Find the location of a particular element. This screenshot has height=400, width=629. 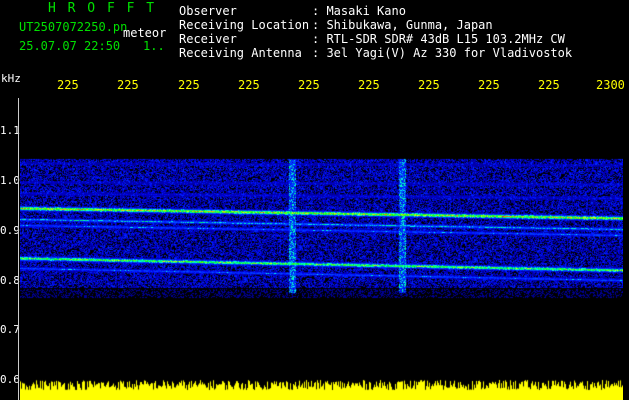

freq-unit-label: kHz is located at coordinates (11, 78).